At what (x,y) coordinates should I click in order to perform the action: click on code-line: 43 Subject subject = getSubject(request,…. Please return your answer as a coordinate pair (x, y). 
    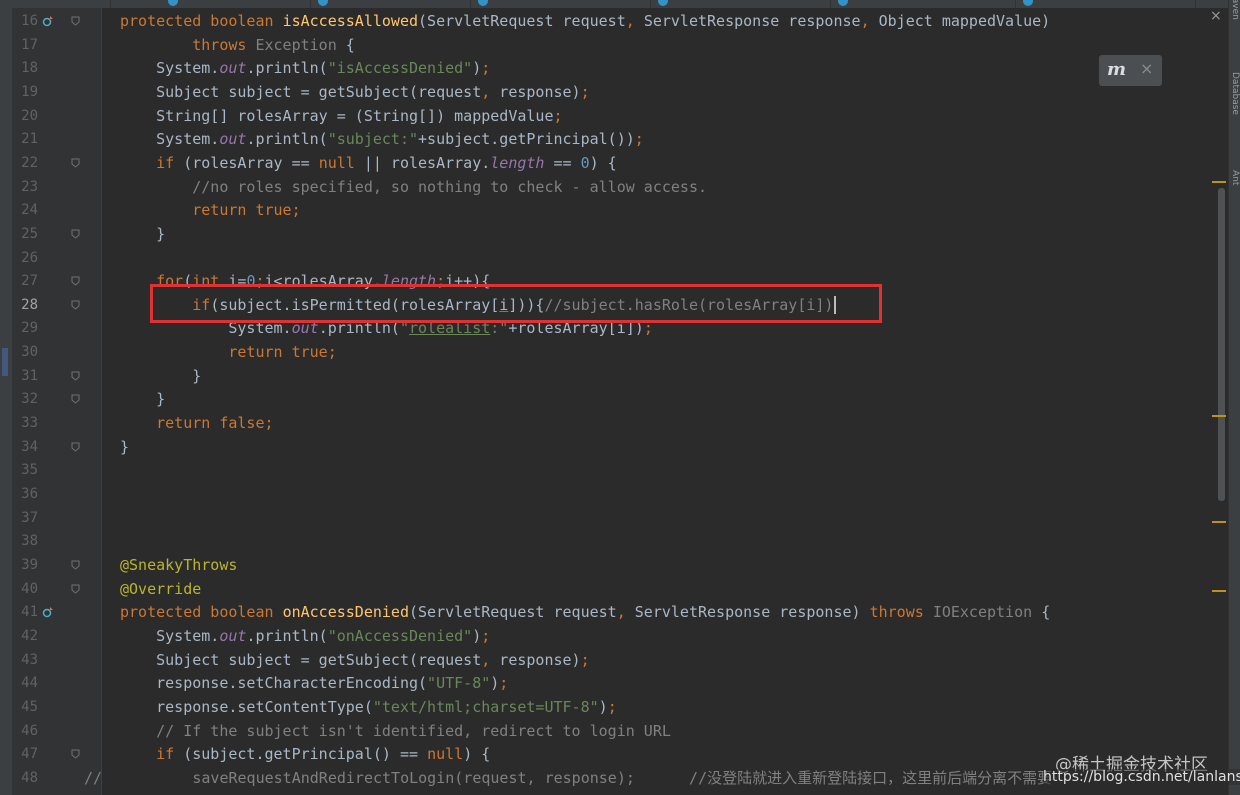
    Looking at the image, I should click on (620, 660).